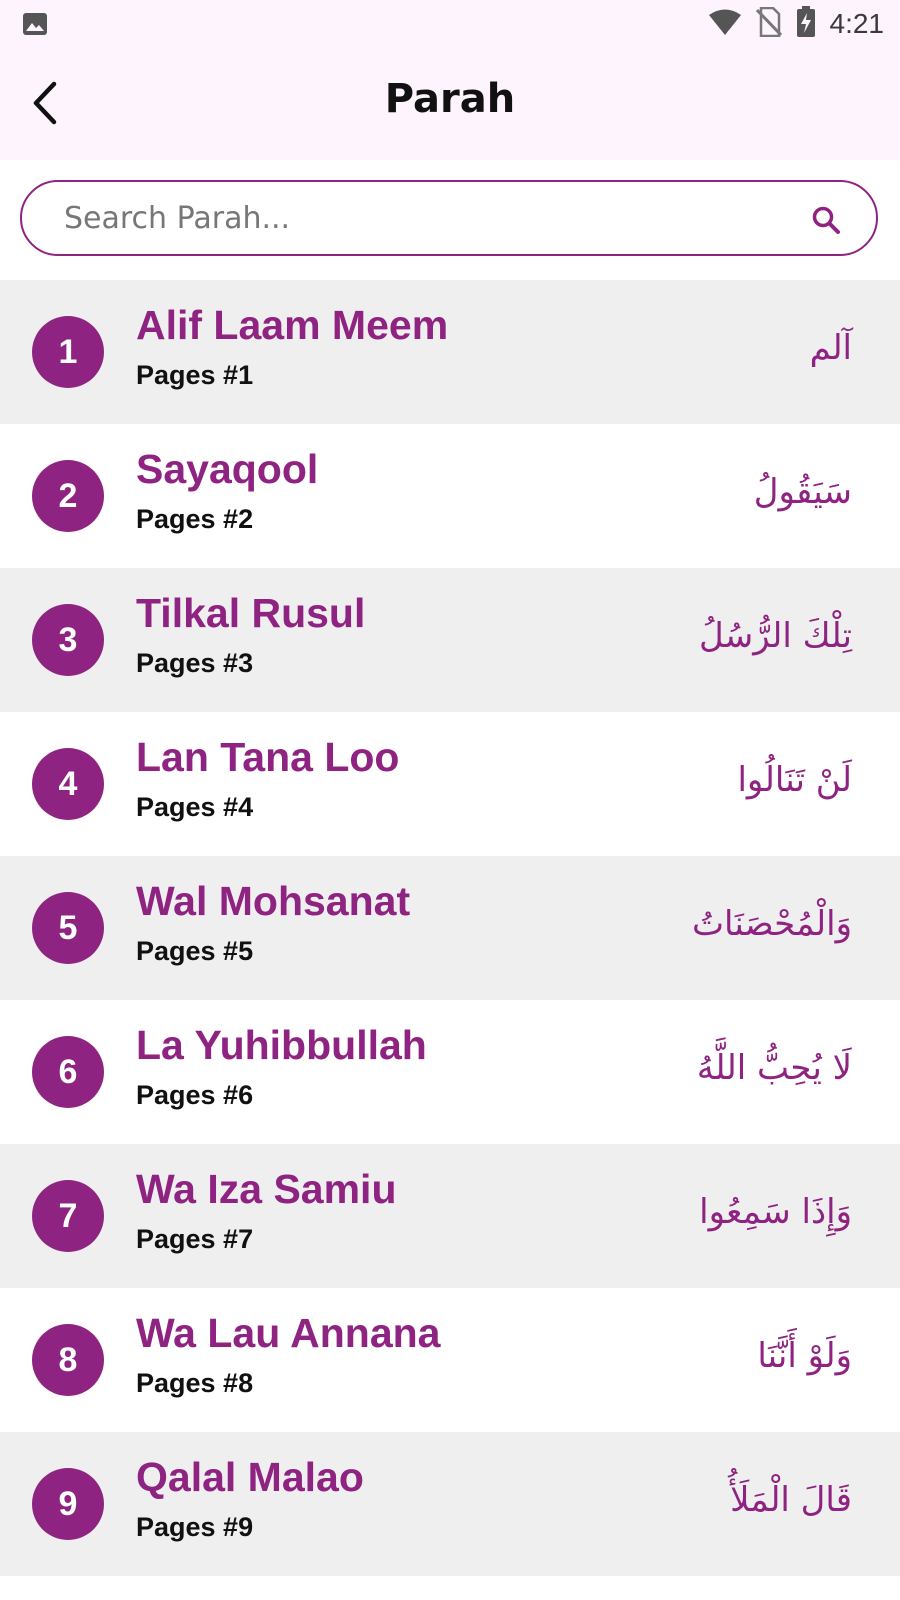 The height and width of the screenshot is (1600, 900). Describe the element at coordinates (450, 352) in the screenshot. I see `list-item: 1 Alif Laam Meem Pages #1 آلم` at that location.